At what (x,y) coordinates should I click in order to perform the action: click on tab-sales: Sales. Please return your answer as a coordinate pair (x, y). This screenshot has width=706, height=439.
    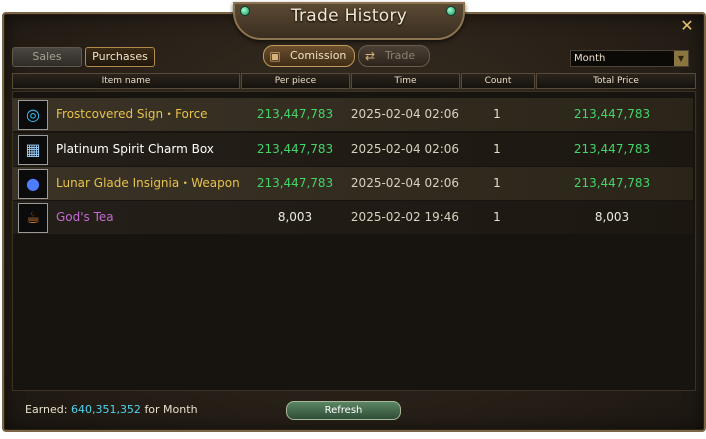
    Looking at the image, I should click on (47, 57).